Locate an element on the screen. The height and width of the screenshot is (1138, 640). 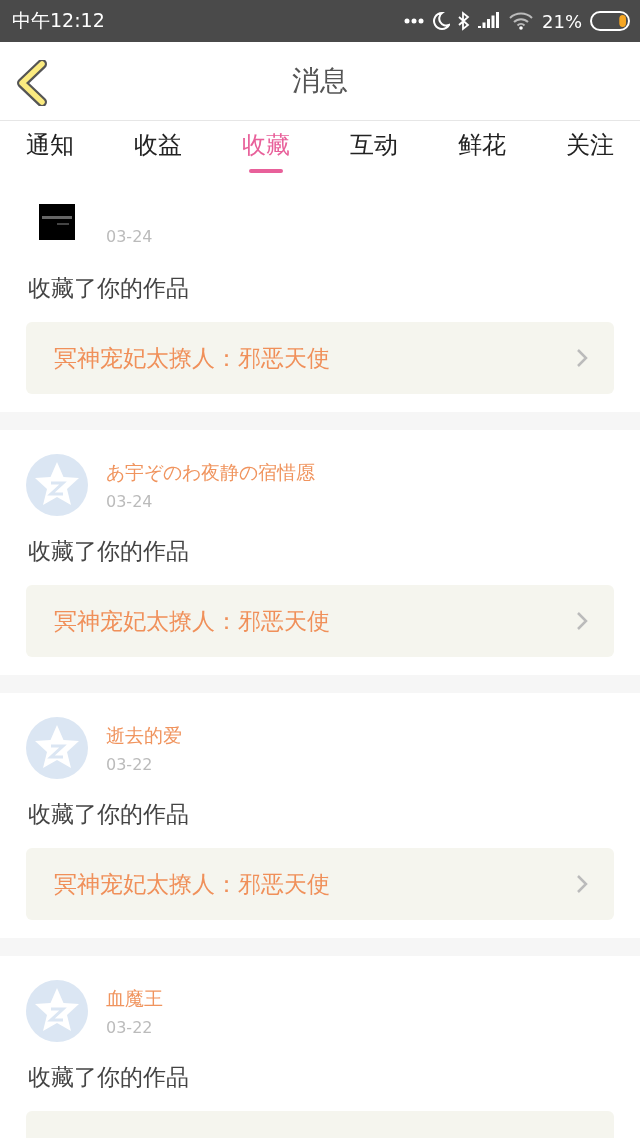
tab: 互动 is located at coordinates (374, 151).